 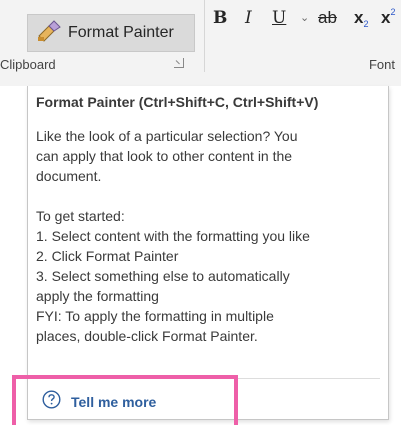 I want to click on italic-button: I, so click(x=248, y=18).